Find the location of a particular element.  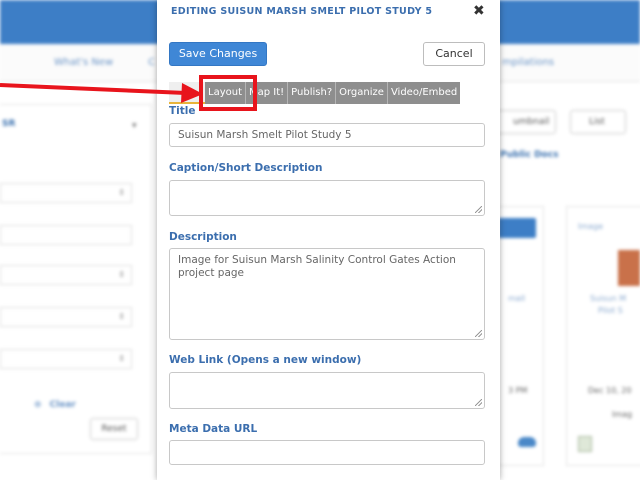

pointer-arrow-icon is located at coordinates (101, 93).